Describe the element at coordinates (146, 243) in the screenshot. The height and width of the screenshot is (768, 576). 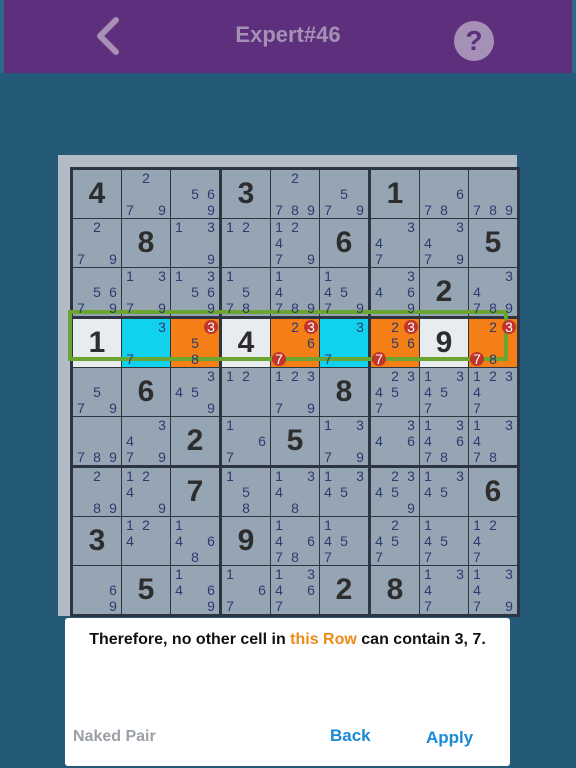
I see `cell-r2c2: 8` at that location.